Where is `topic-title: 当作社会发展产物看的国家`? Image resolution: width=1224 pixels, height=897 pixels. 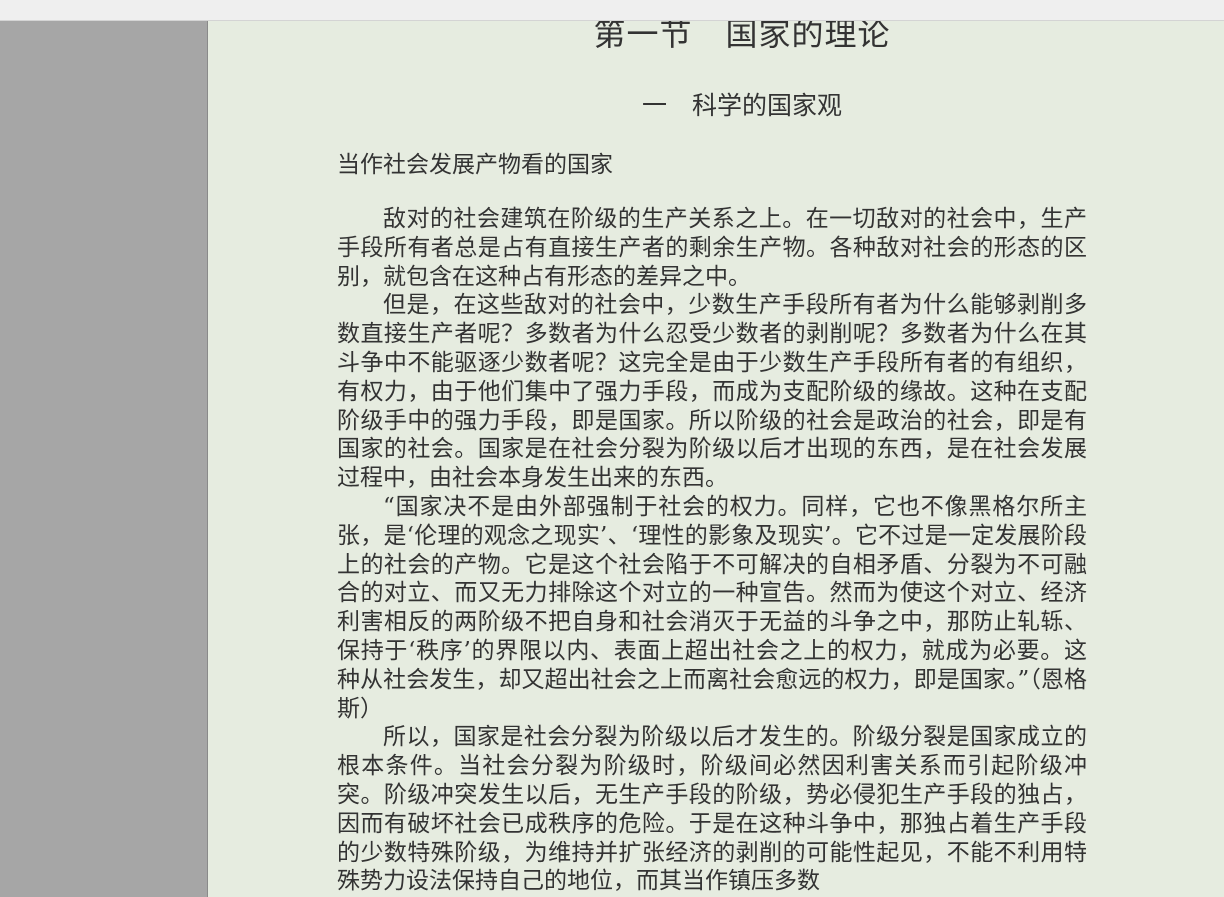 topic-title: 当作社会发展产物看的国家 is located at coordinates (475, 165).